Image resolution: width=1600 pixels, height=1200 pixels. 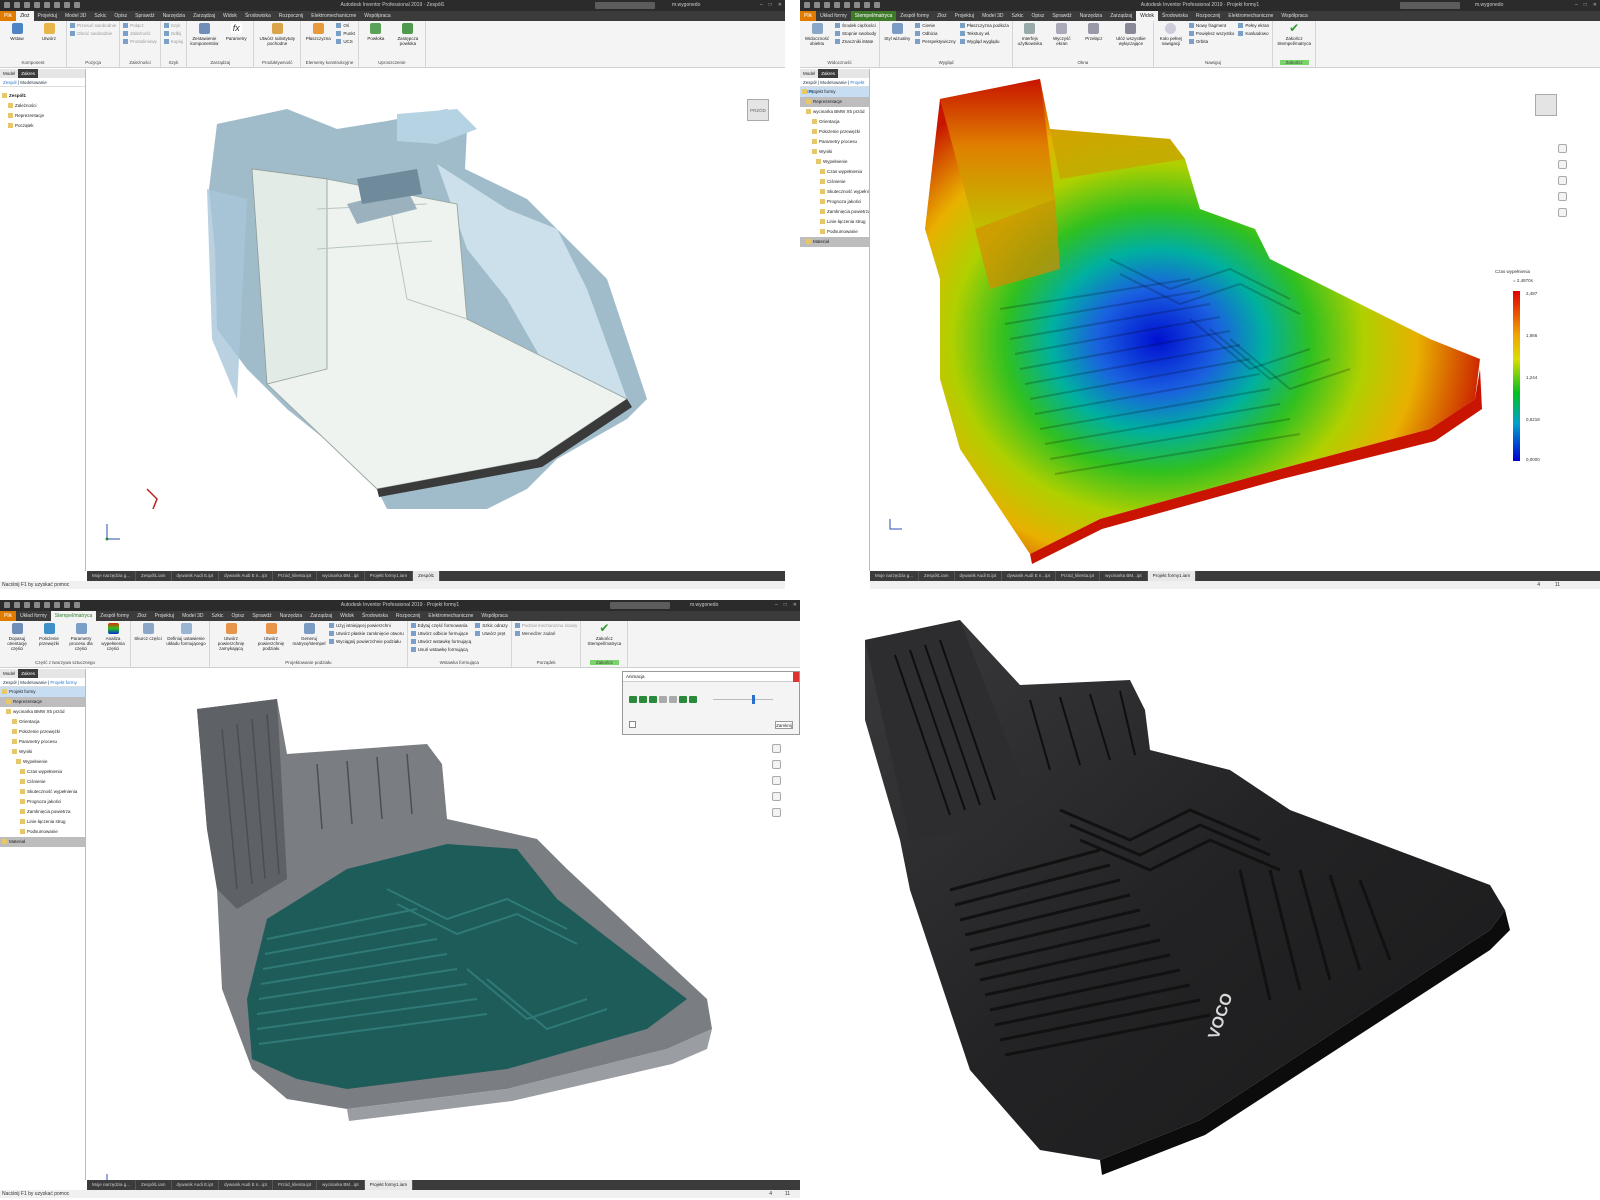 What do you see at coordinates (1253, 25) in the screenshot?
I see `full-screen-button: Pełny ekran` at bounding box center [1253, 25].